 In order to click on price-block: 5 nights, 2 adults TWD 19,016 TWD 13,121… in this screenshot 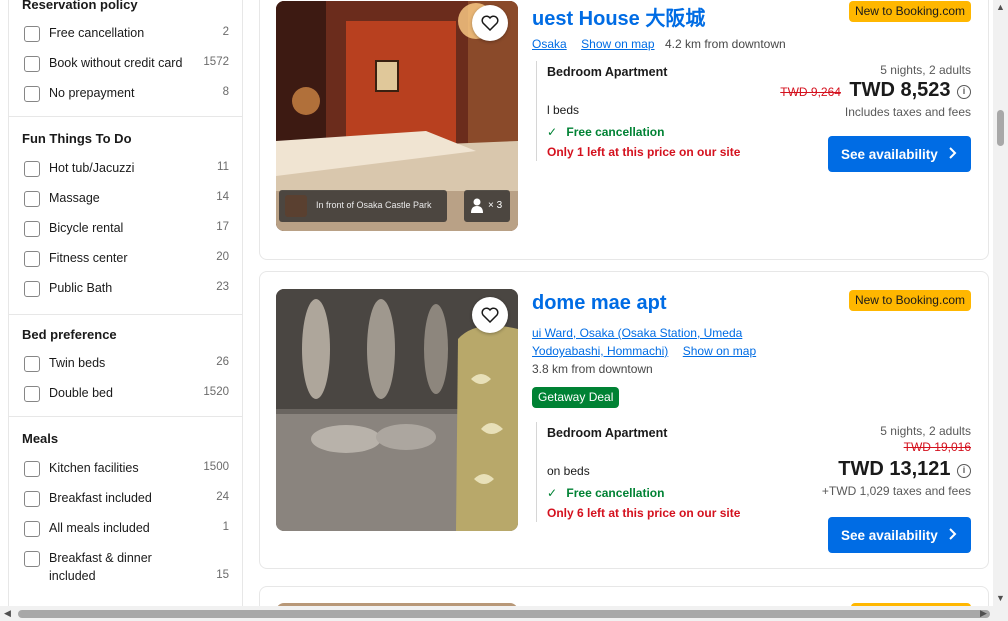, I will do `click(896, 461)`.